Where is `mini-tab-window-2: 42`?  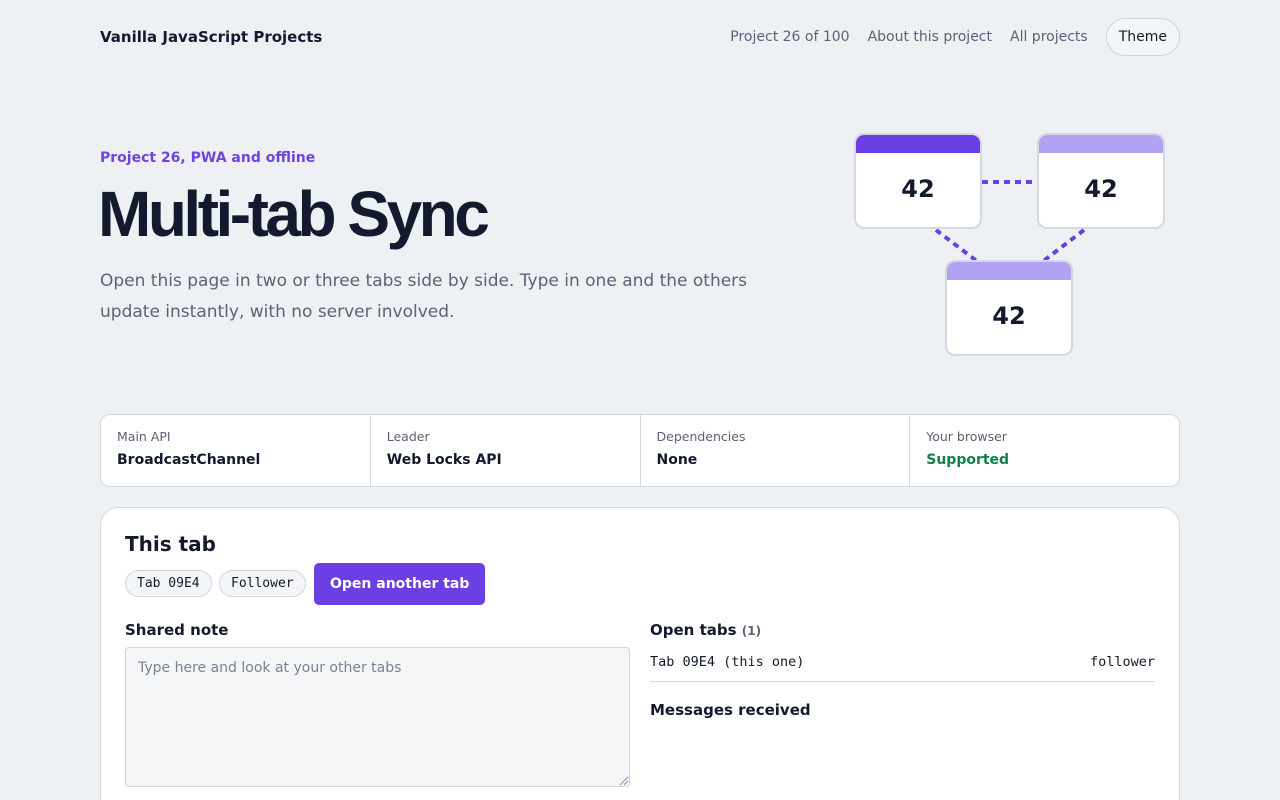 mini-tab-window-2: 42 is located at coordinates (1101, 181).